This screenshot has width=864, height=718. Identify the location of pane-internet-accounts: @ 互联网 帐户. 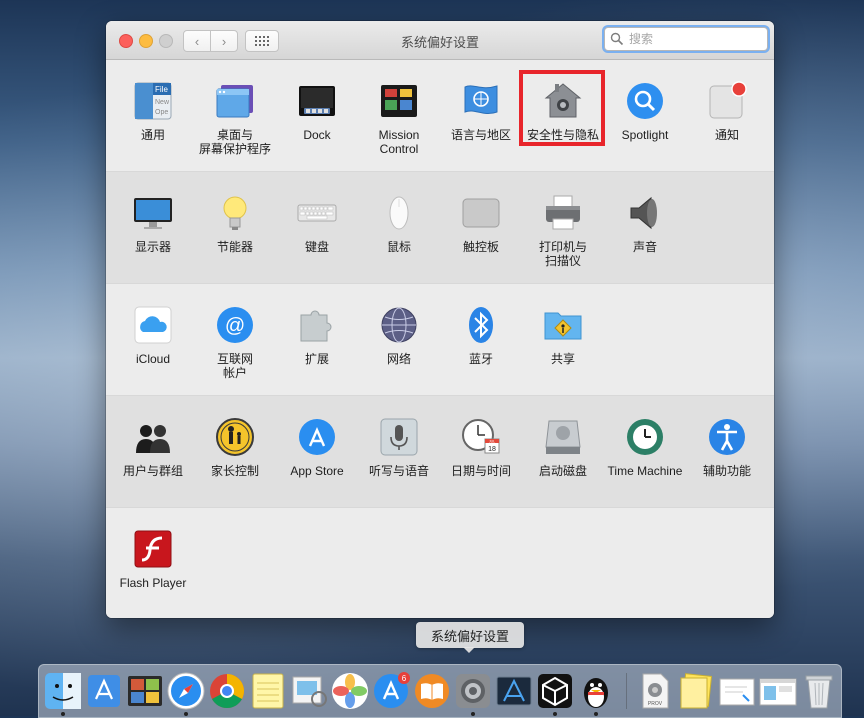
(235, 342).